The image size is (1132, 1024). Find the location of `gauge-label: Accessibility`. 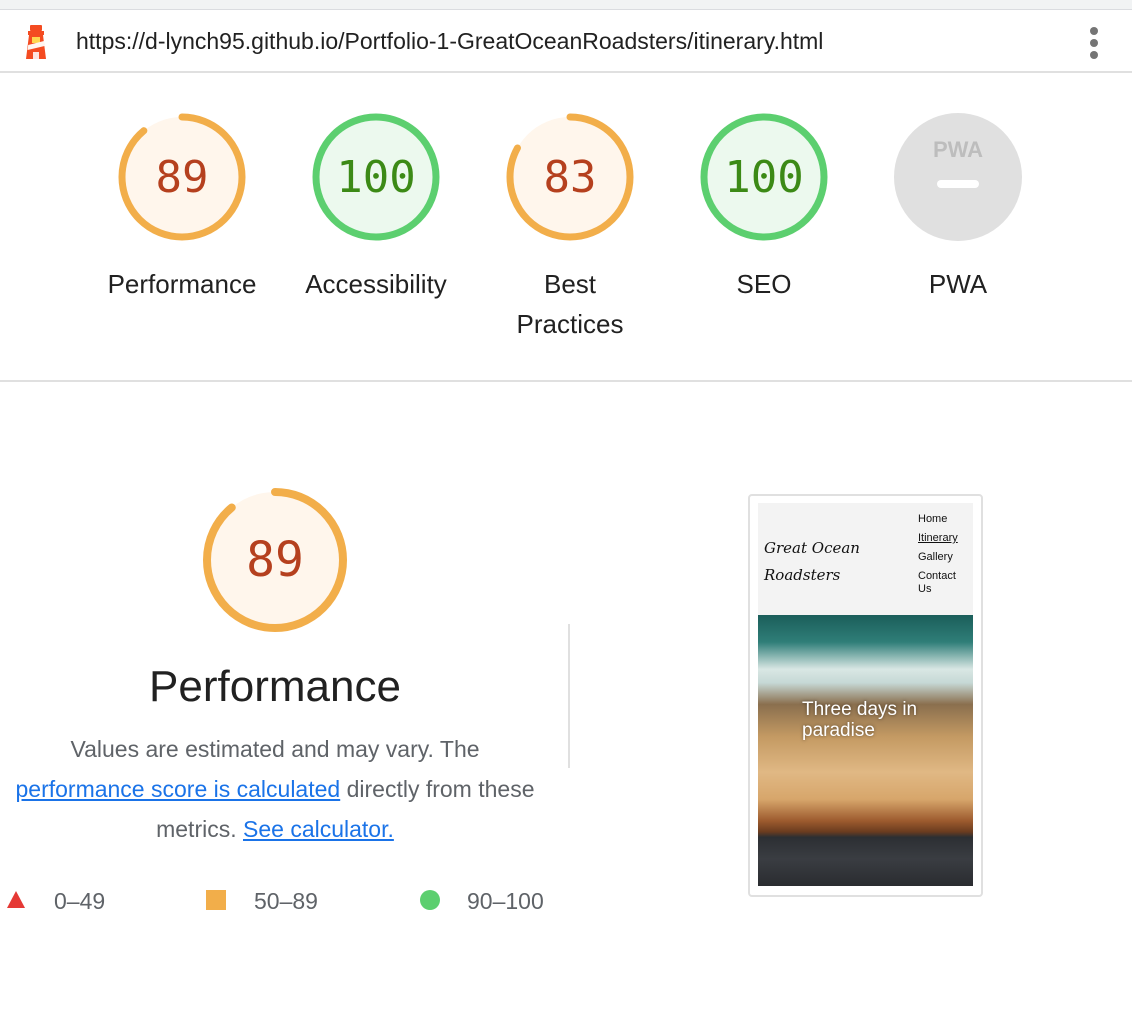

gauge-label: Accessibility is located at coordinates (376, 284).